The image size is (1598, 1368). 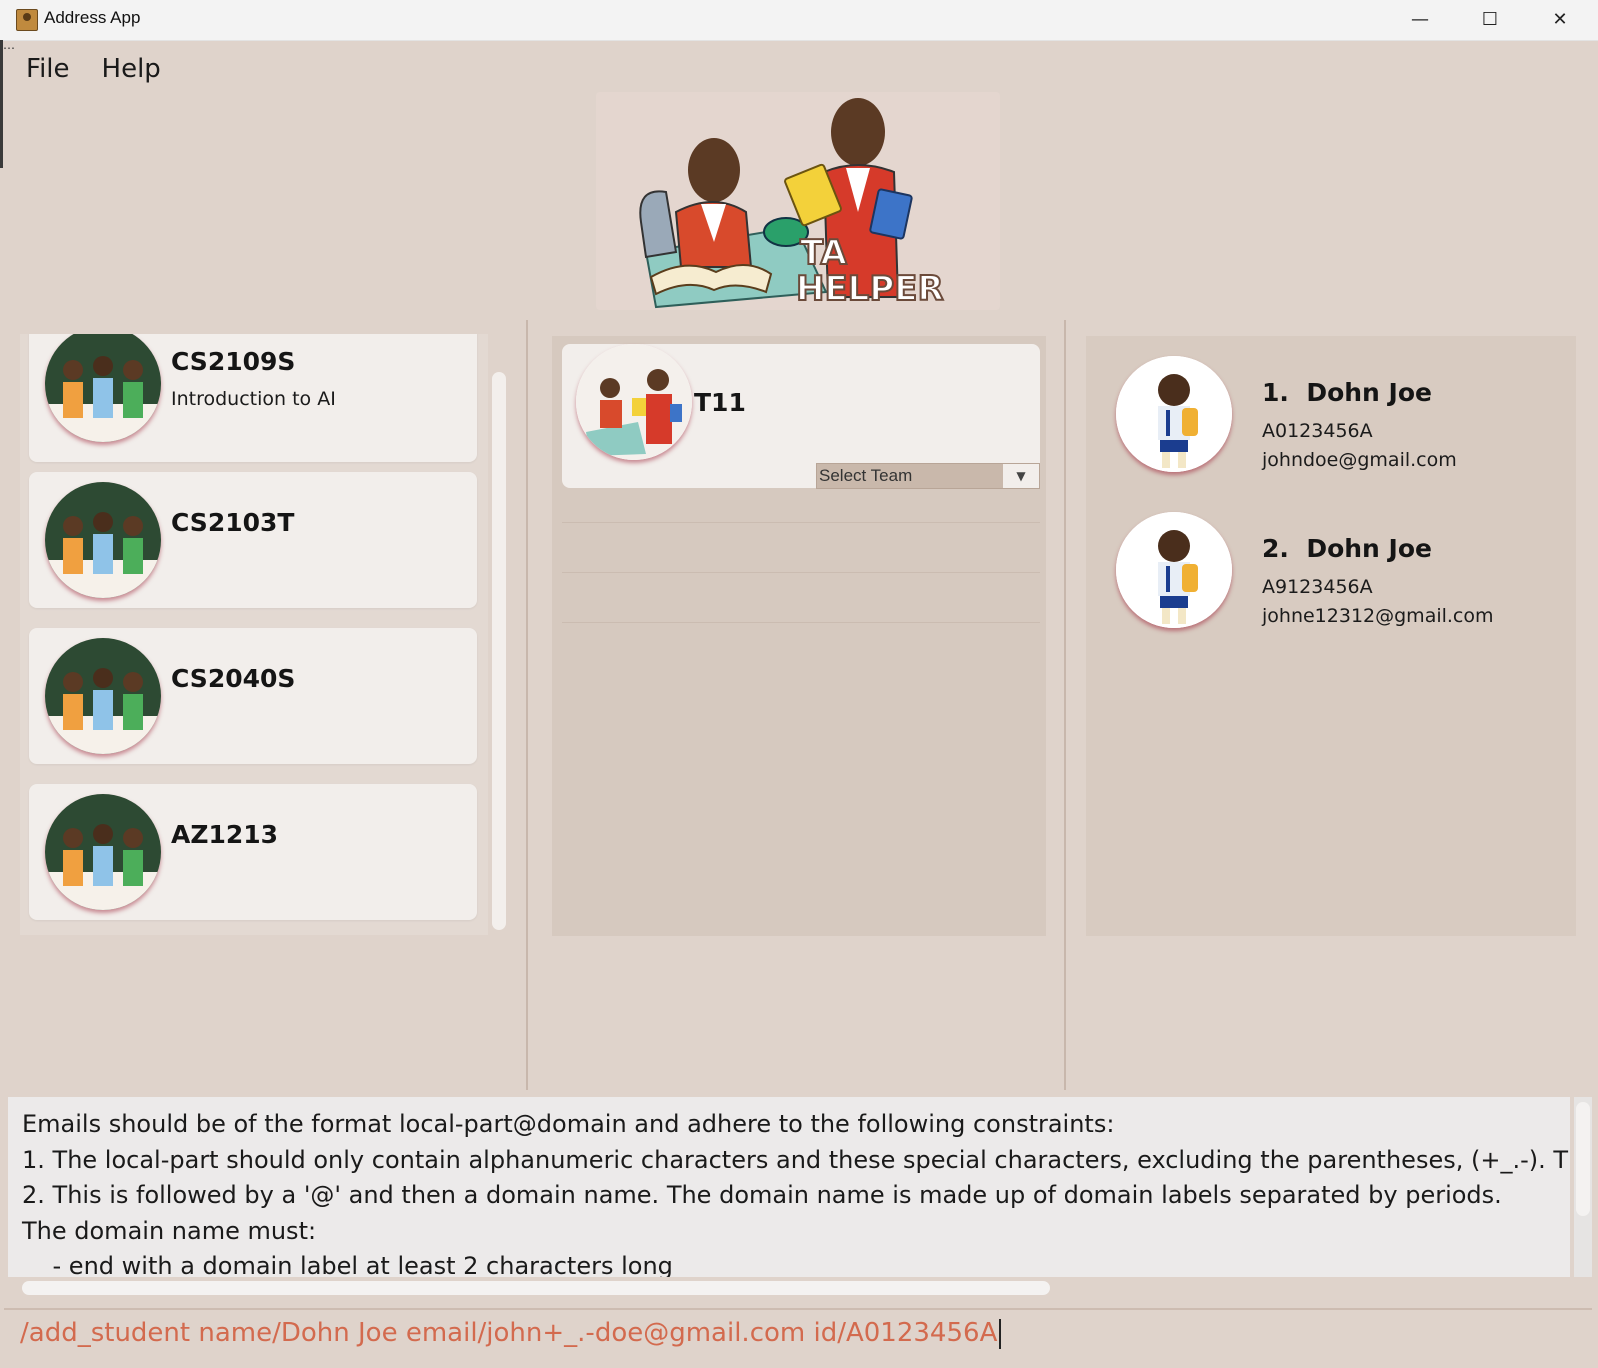 What do you see at coordinates (1021, 476) in the screenshot?
I see `chevron-down-icon: ▼` at bounding box center [1021, 476].